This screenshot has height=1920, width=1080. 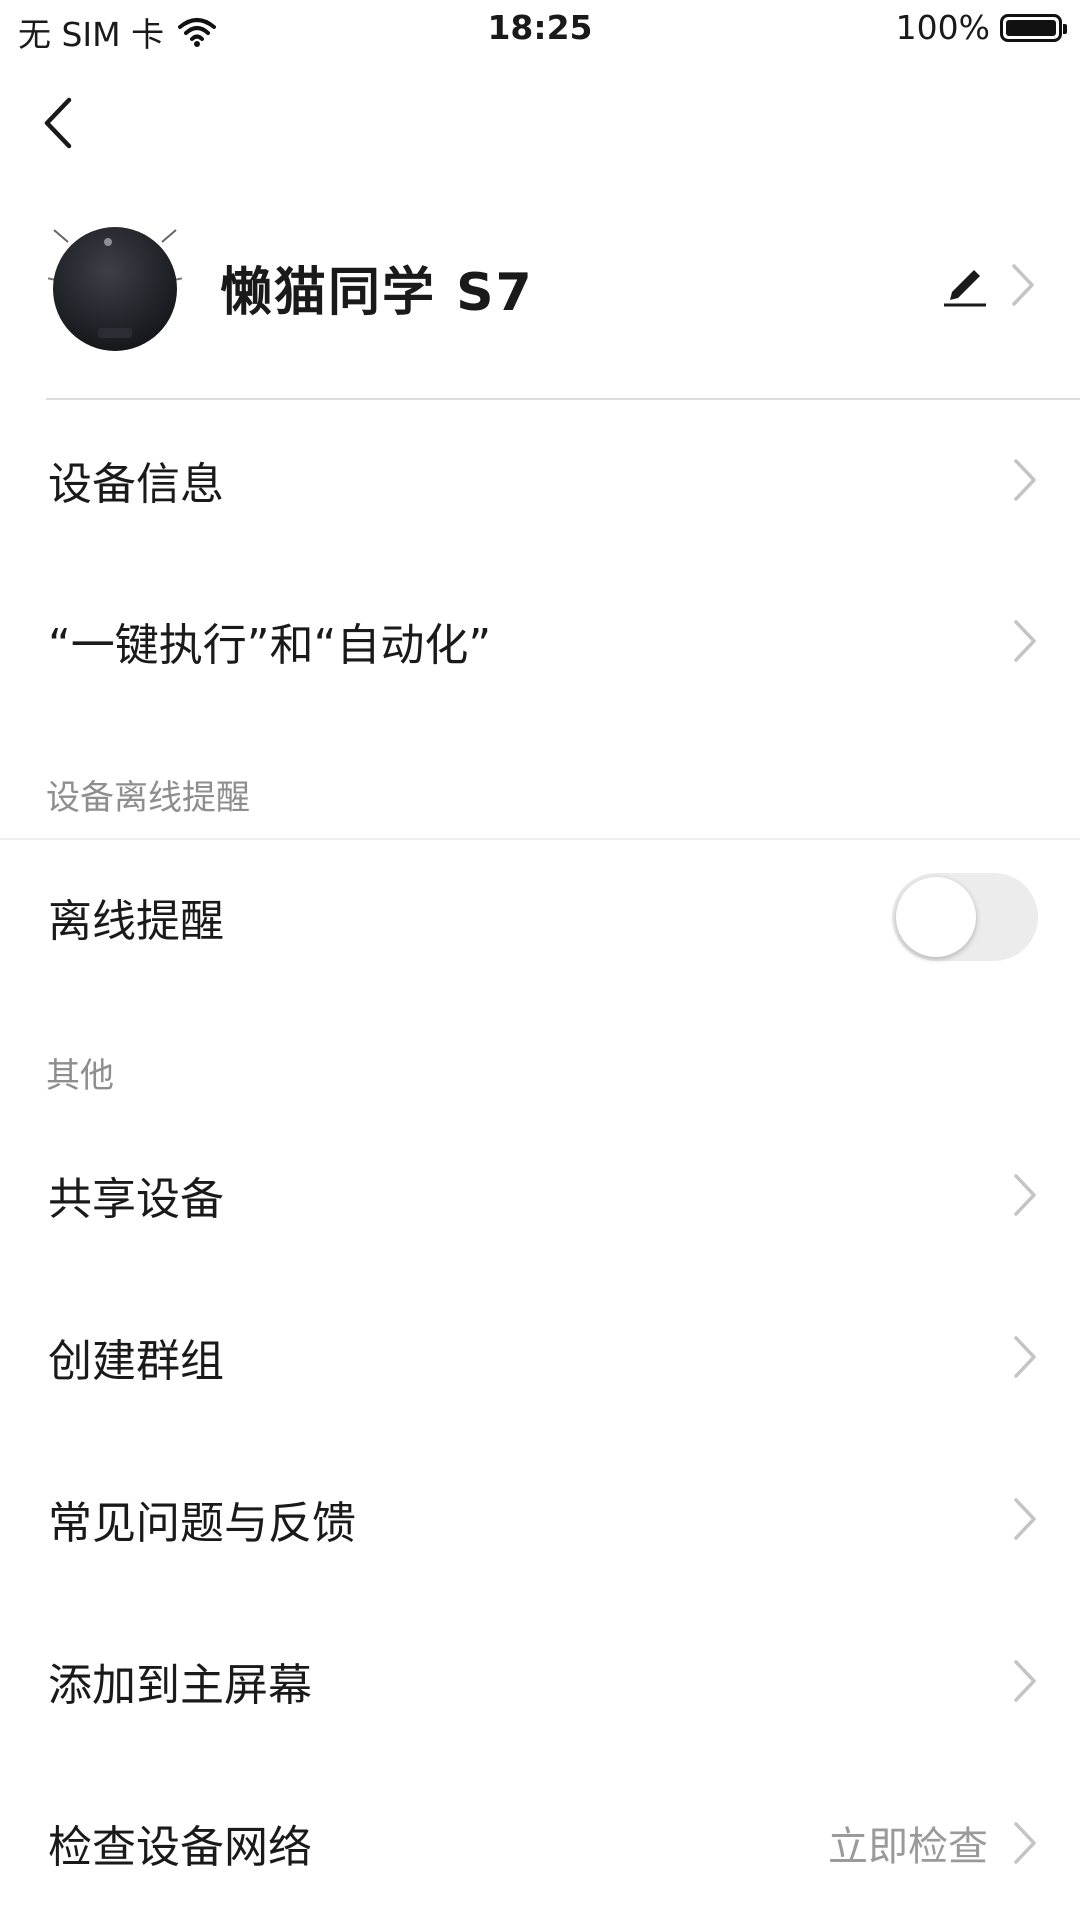 I want to click on menu-item-label: 设备信息, so click(x=136, y=484).